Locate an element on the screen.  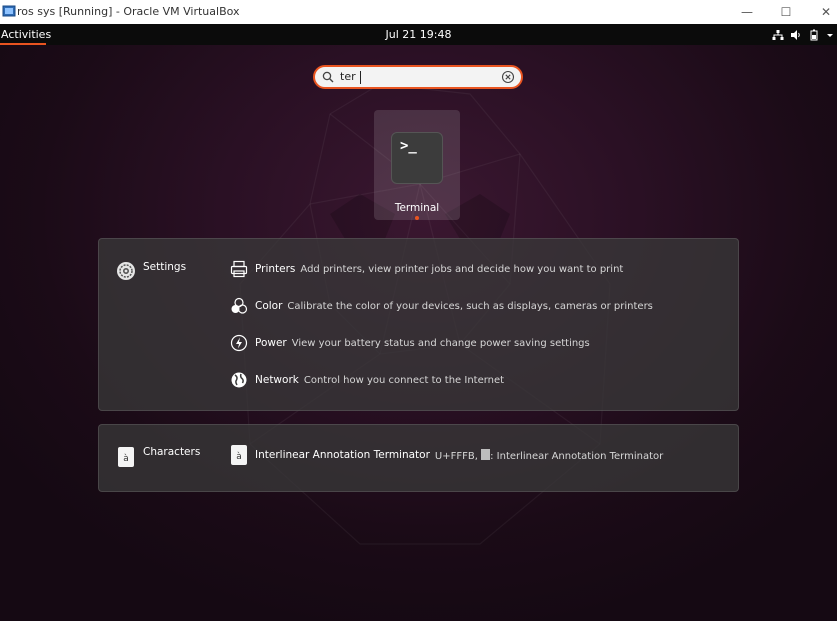
settings-gear-icon is located at coordinates (126, 271).